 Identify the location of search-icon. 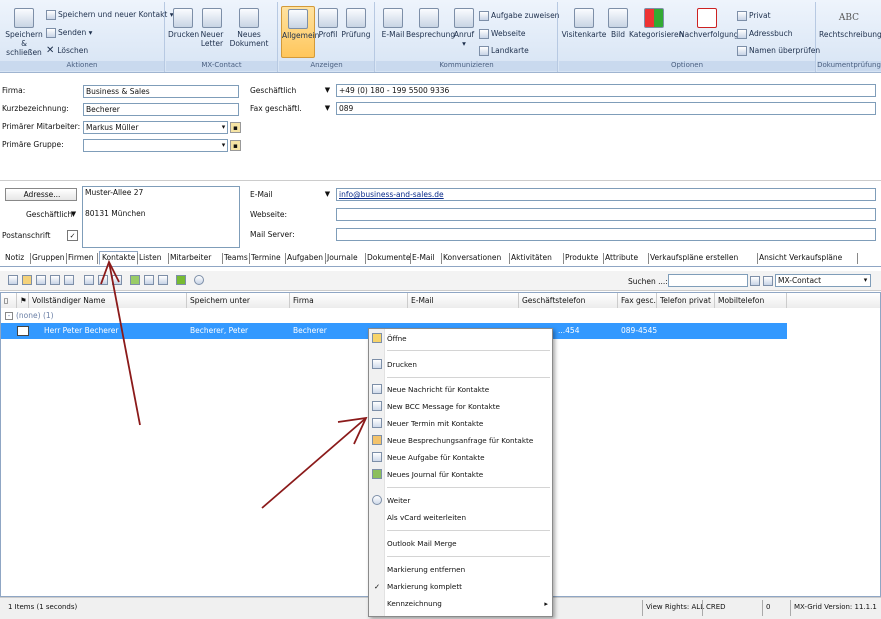
(199, 280).